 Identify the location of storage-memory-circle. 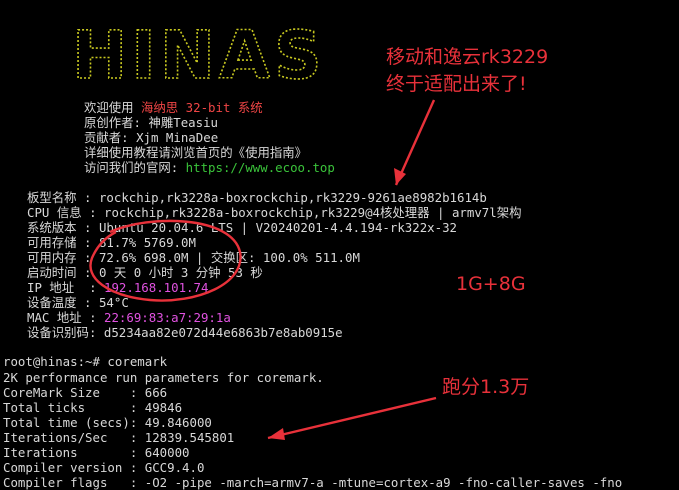
(165, 260).